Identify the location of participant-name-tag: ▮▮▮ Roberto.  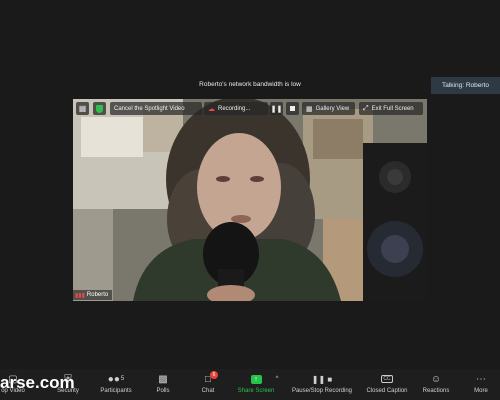
(93, 295).